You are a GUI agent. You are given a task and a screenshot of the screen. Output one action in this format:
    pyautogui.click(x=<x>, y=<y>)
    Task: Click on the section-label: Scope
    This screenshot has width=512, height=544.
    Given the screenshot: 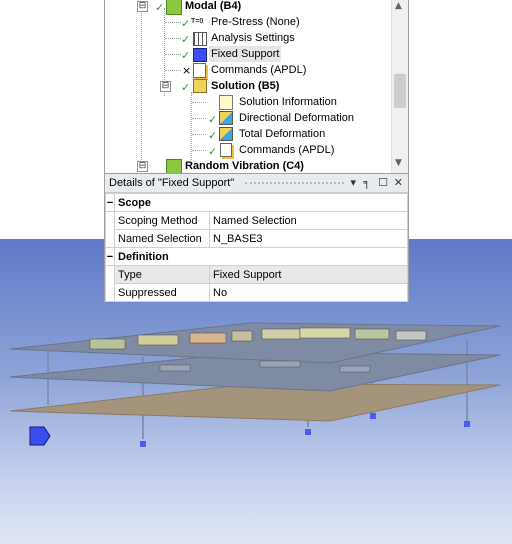 What is the action you would take?
    pyautogui.click(x=261, y=202)
    